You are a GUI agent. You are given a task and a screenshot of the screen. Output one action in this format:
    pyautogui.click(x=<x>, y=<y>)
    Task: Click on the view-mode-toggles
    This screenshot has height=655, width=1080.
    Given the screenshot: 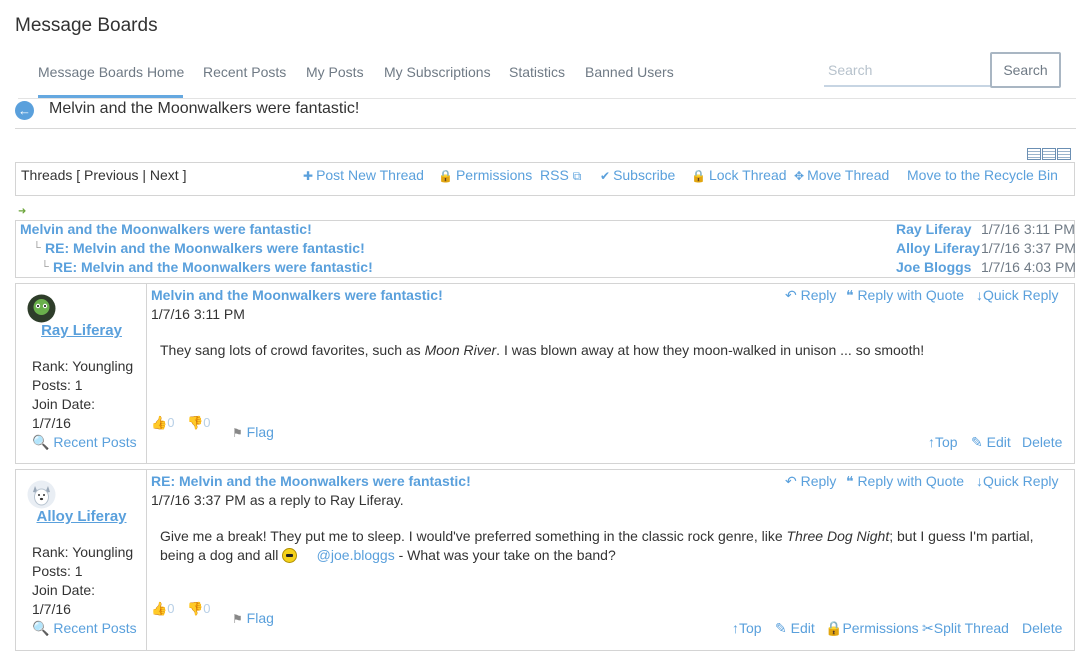 What is the action you would take?
    pyautogui.click(x=1048, y=155)
    